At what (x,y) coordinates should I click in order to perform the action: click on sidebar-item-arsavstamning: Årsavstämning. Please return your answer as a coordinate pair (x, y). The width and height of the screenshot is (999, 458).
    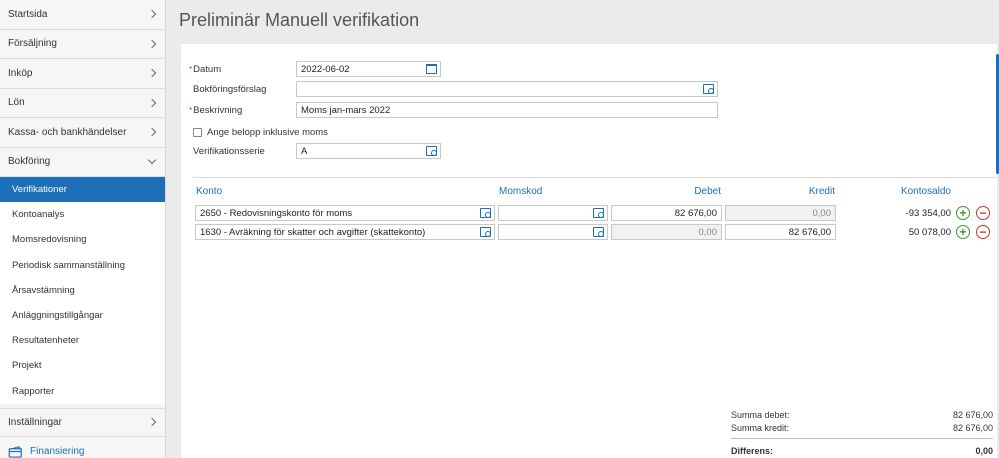
    Looking at the image, I should click on (82, 290).